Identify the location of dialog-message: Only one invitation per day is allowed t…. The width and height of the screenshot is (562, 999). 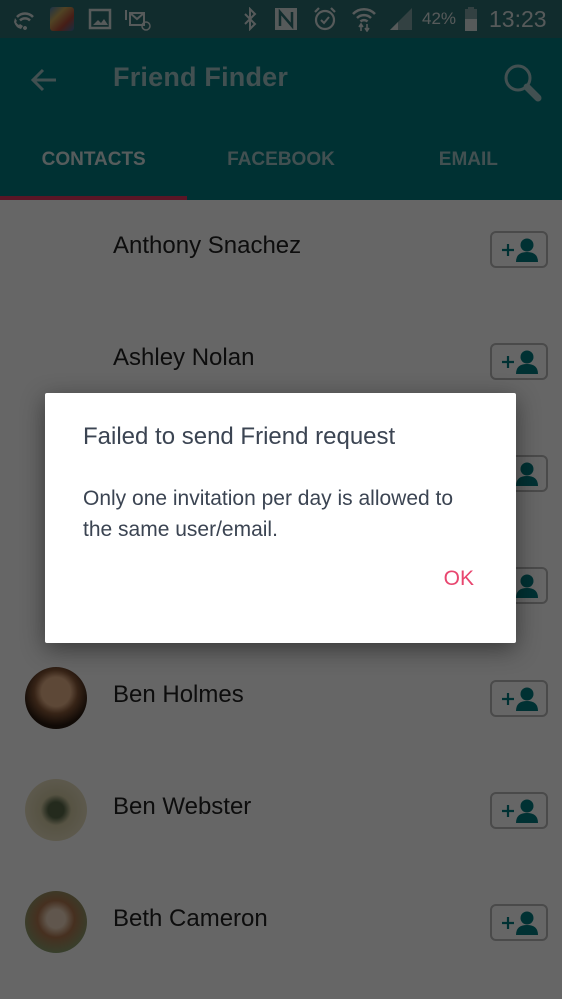
(268, 514).